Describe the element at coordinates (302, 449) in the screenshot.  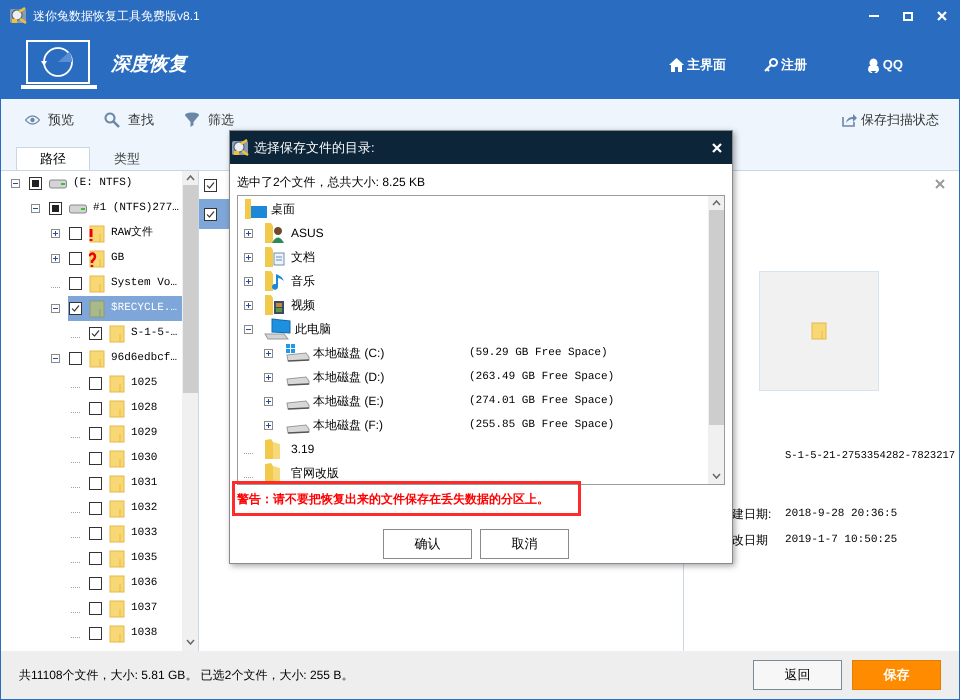
I see `folder-name: 3.19` at that location.